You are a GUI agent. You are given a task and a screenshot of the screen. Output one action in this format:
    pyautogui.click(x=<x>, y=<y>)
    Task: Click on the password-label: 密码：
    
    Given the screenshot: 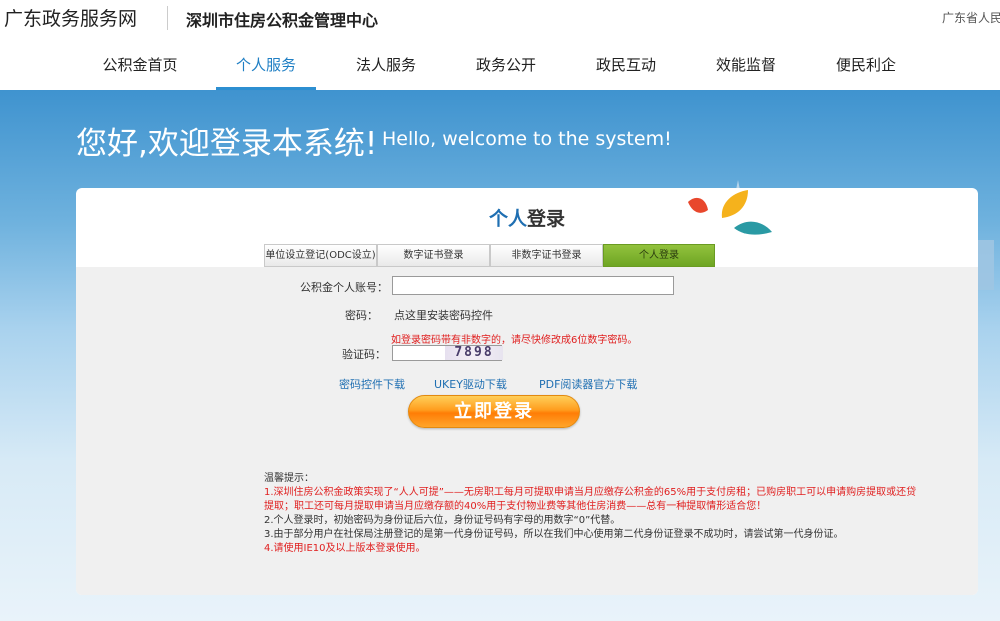 What is the action you would take?
    pyautogui.click(x=361, y=315)
    